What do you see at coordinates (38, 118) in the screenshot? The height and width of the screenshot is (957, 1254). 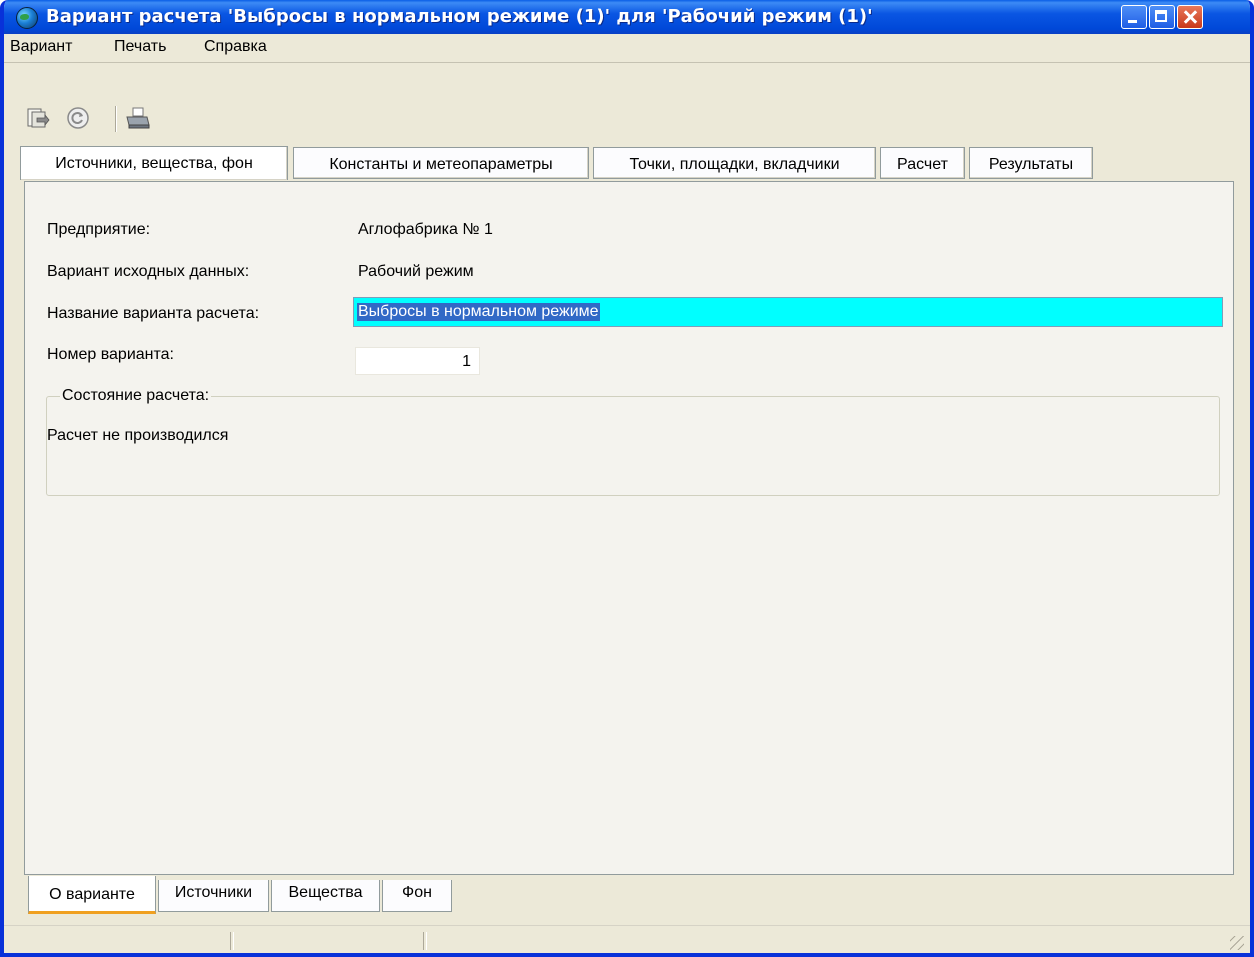 I see `document-export-icon` at bounding box center [38, 118].